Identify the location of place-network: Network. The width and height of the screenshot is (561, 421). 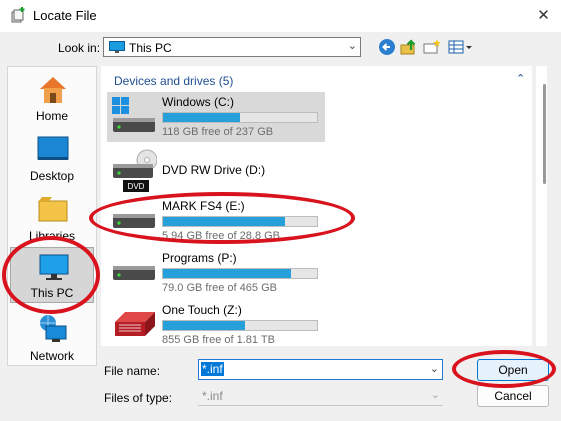
(52, 337).